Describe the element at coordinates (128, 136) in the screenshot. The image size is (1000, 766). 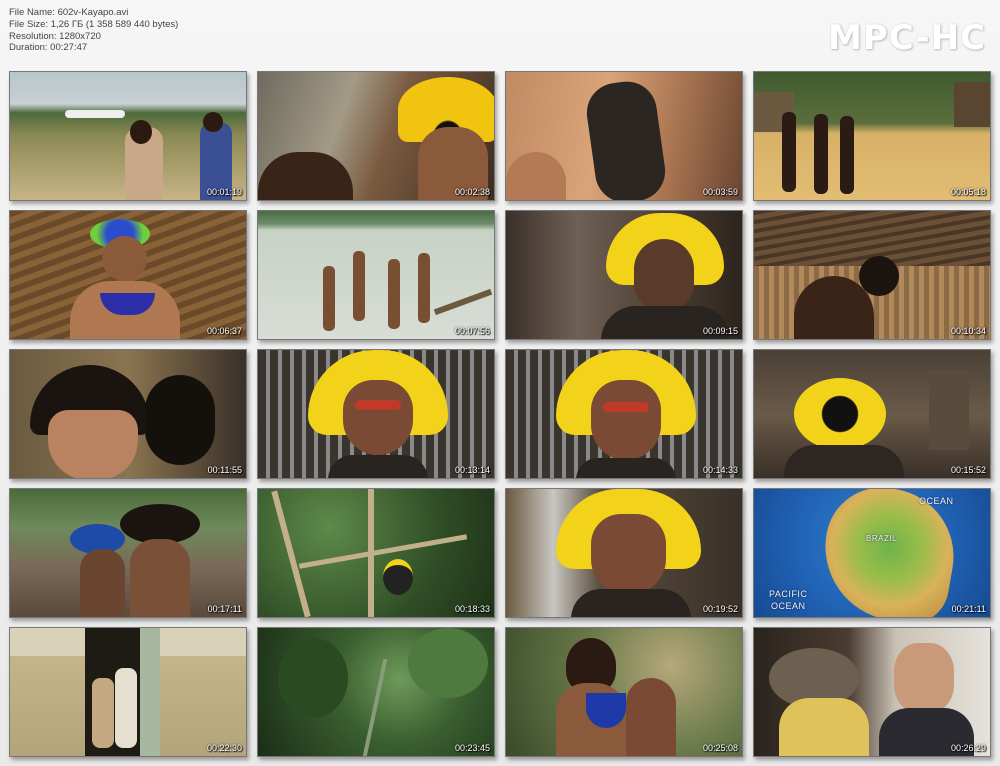
I see `thumbnail-1: 00:01:19` at that location.